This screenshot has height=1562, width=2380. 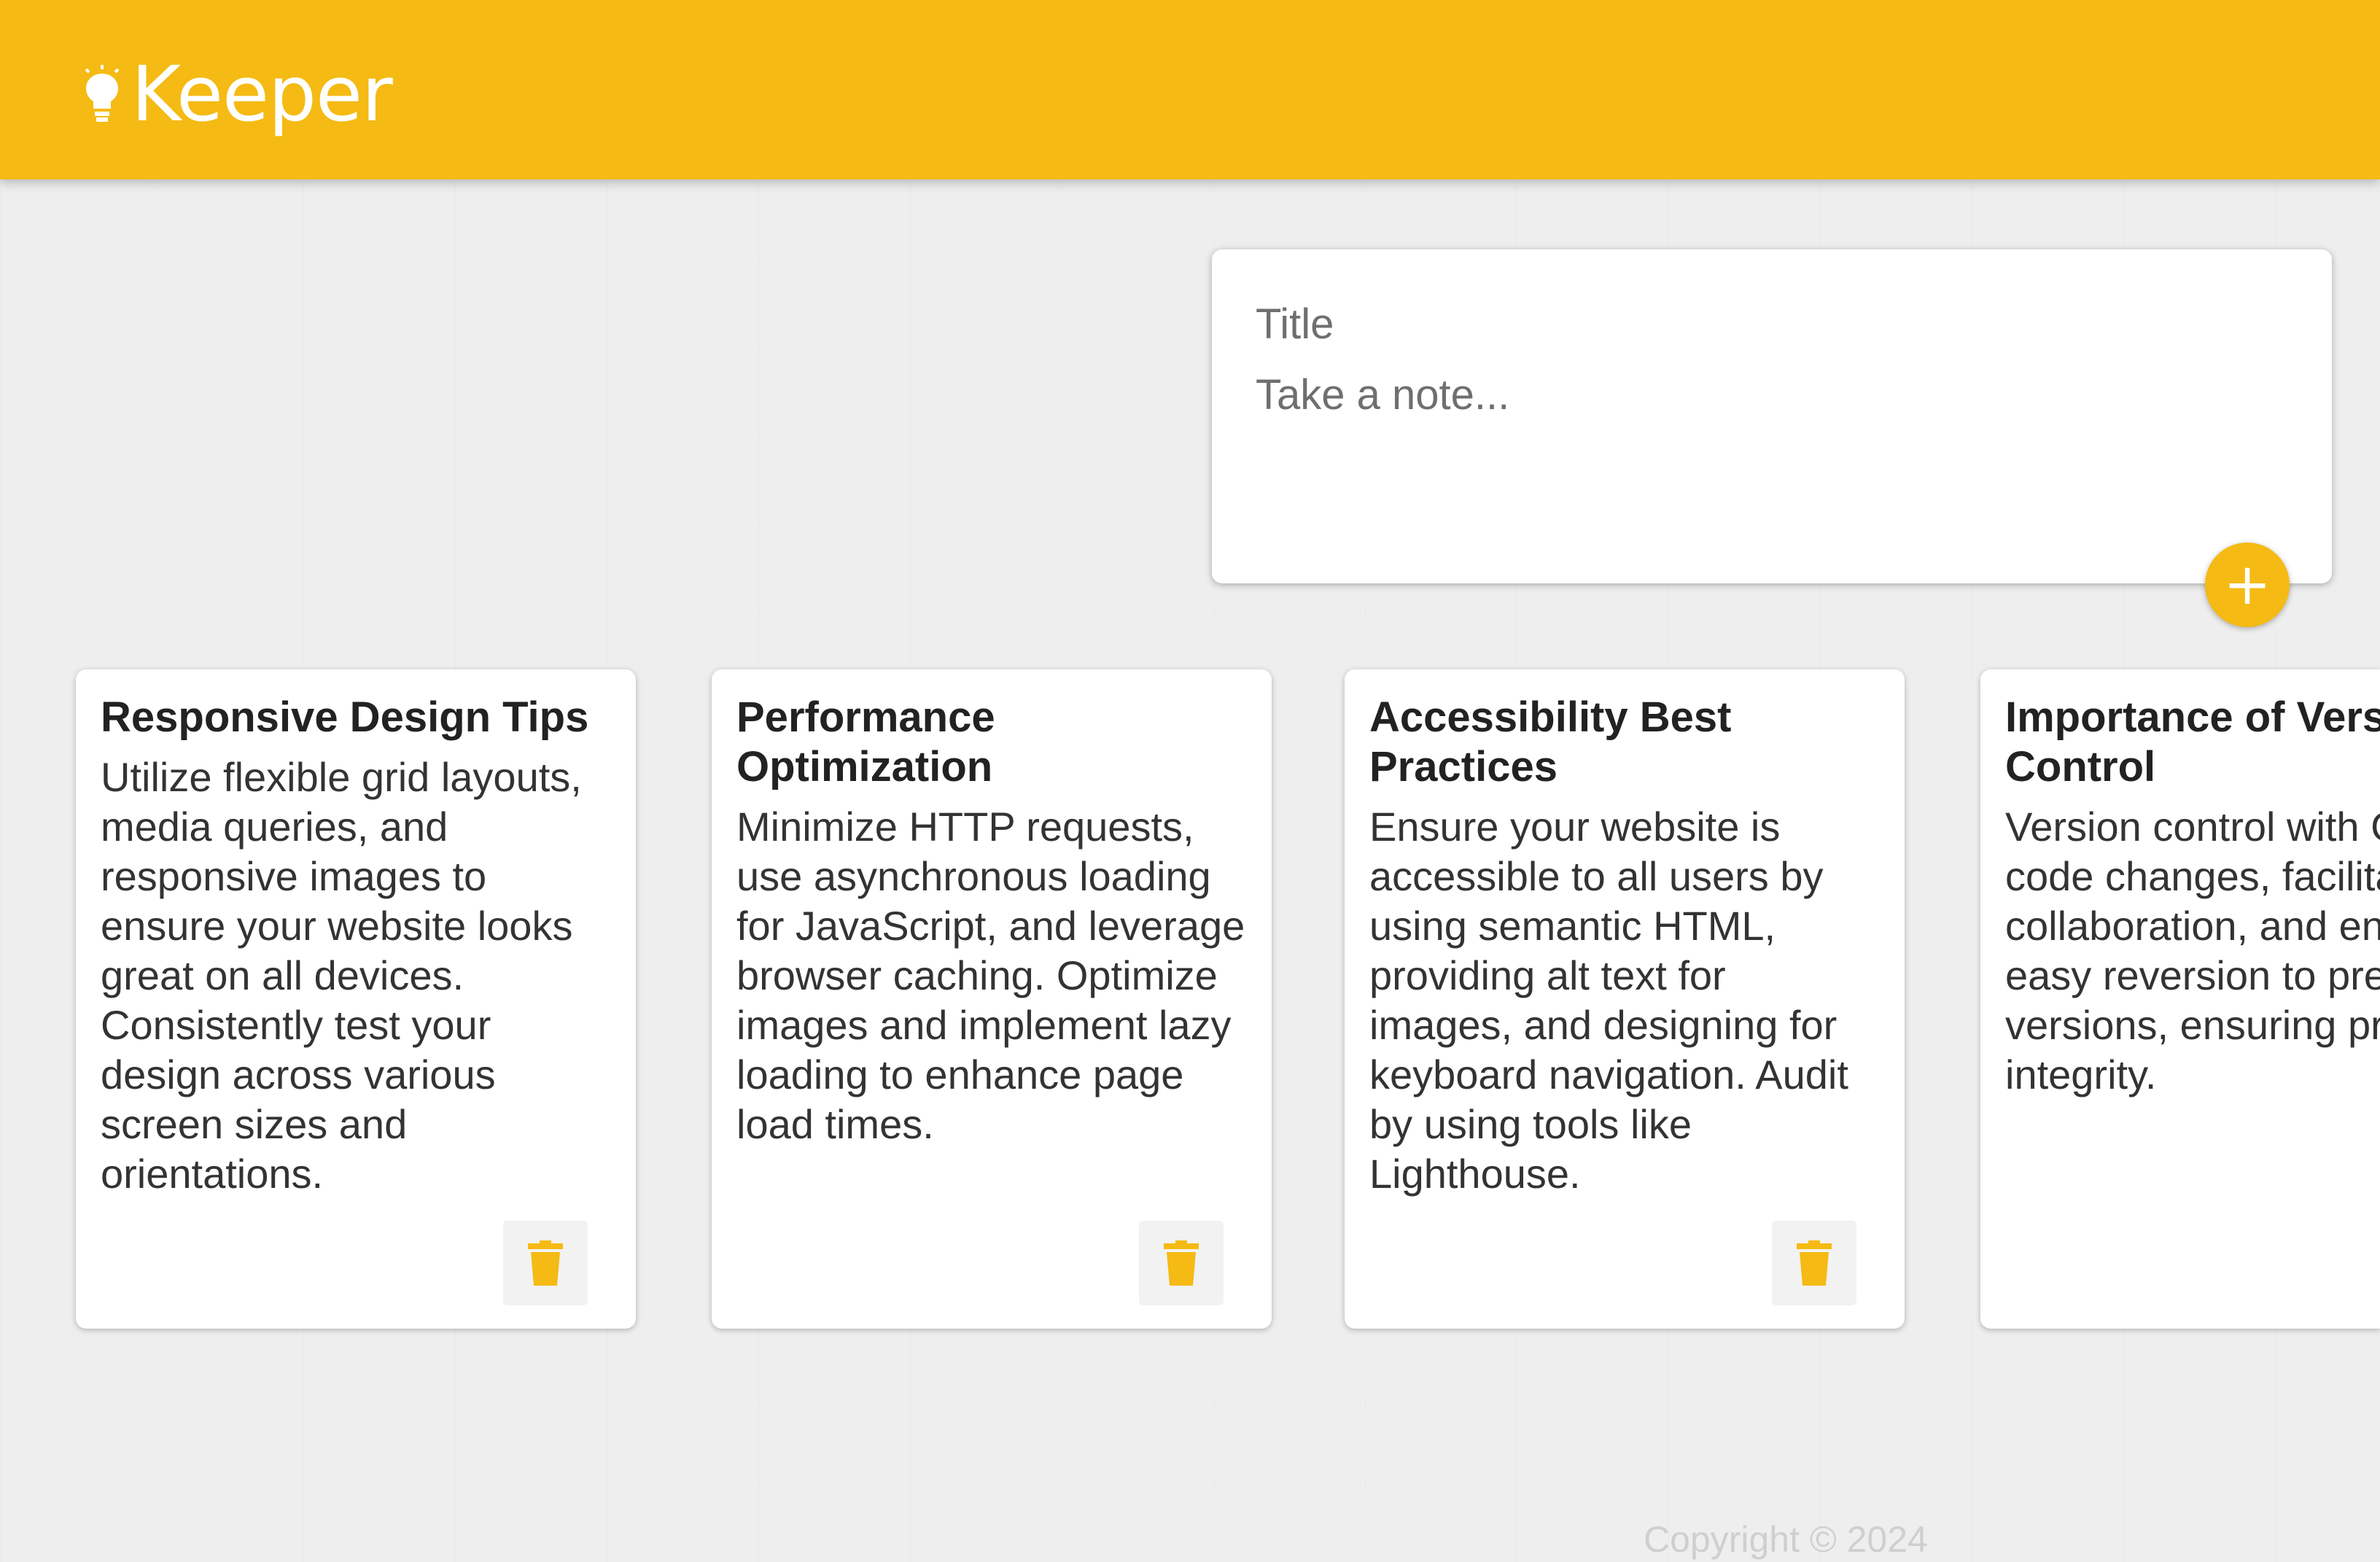 What do you see at coordinates (2192, 741) in the screenshot?
I see `note-title: Importance of Version Control` at bounding box center [2192, 741].